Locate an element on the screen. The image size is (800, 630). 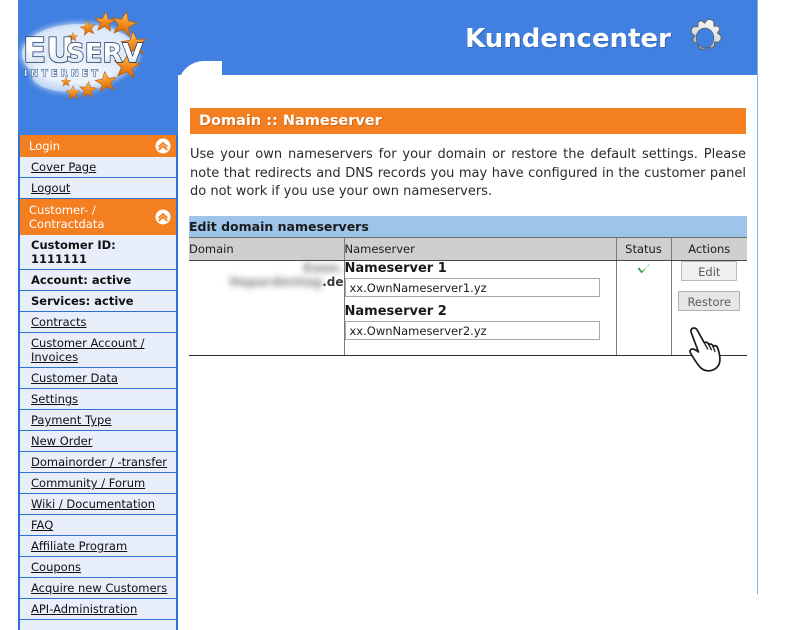
page-title: Domain :: Nameserver is located at coordinates (468, 121).